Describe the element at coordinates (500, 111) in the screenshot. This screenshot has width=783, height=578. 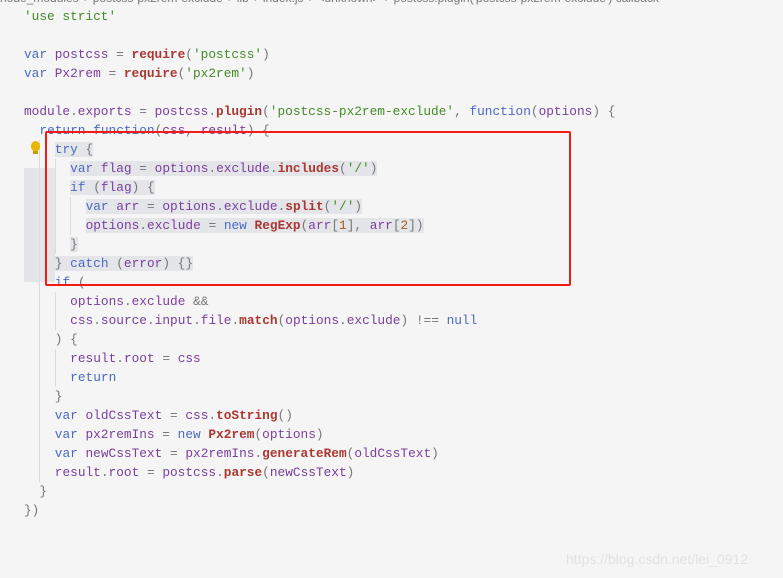
I see `code-token: function` at that location.